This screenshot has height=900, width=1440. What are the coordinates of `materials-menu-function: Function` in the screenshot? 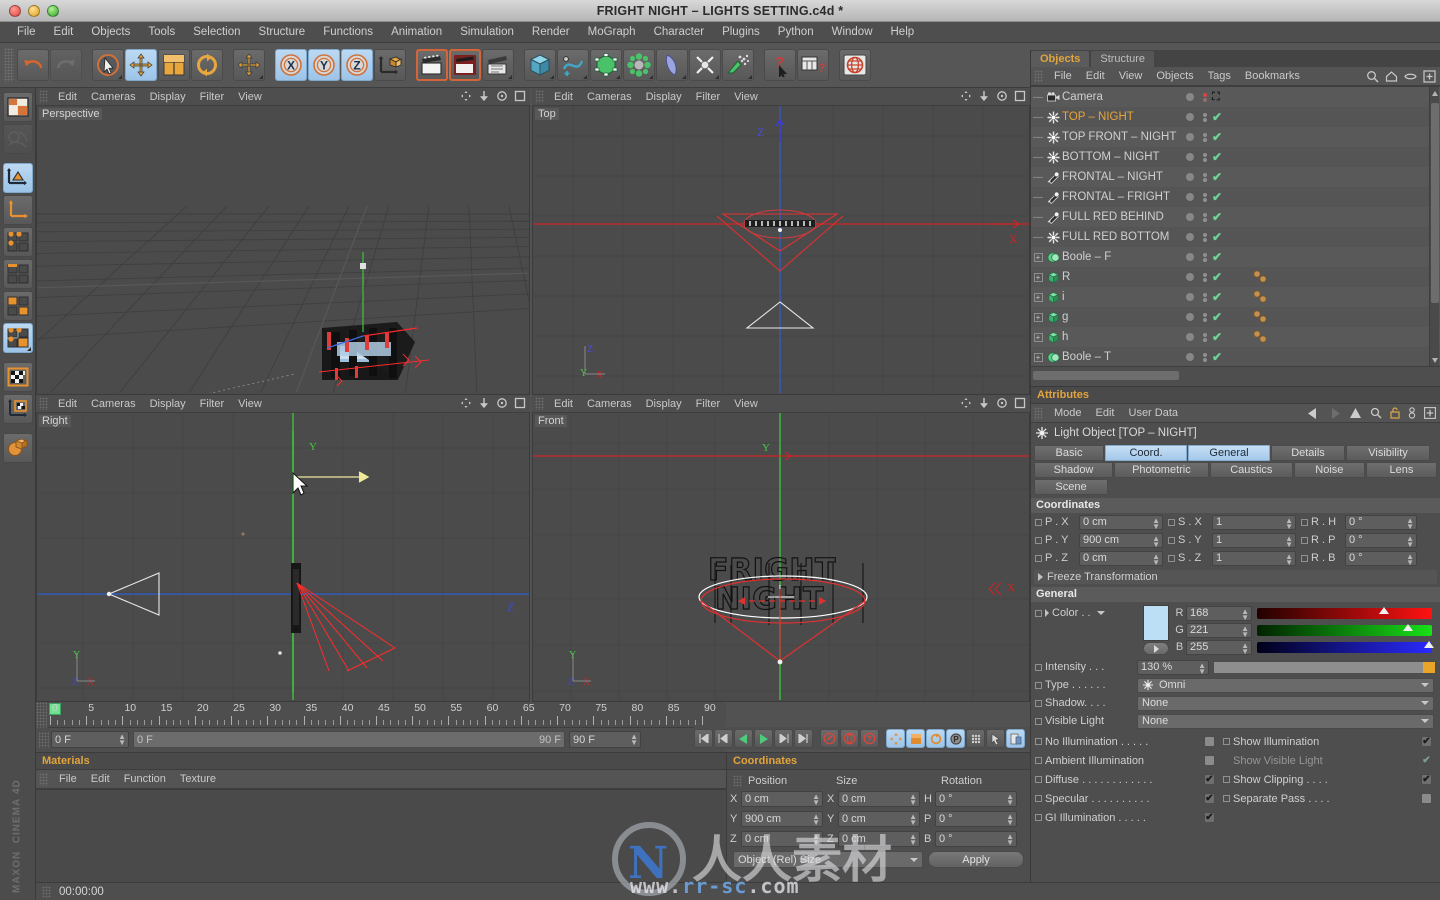 It's located at (145, 779).